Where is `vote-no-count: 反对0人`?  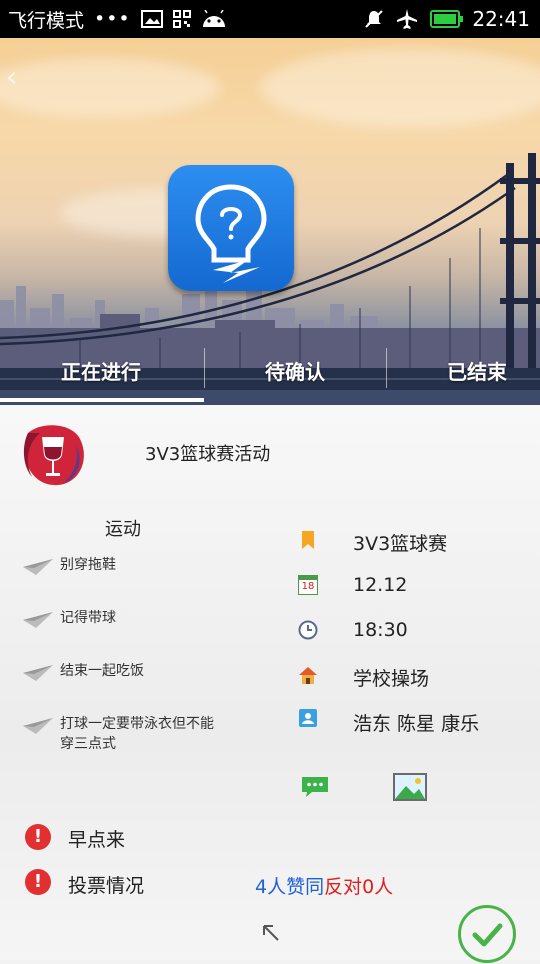 vote-no-count: 反对0人 is located at coordinates (359, 887).